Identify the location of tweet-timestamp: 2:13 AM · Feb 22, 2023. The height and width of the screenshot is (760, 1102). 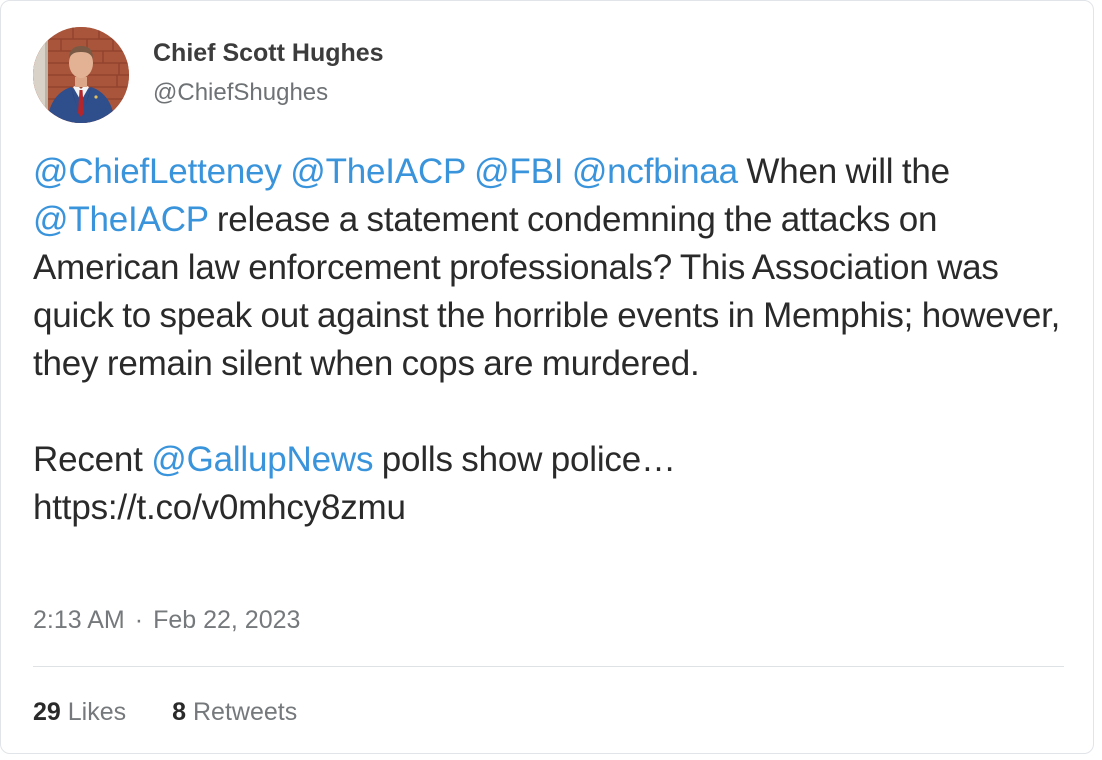
(166, 620).